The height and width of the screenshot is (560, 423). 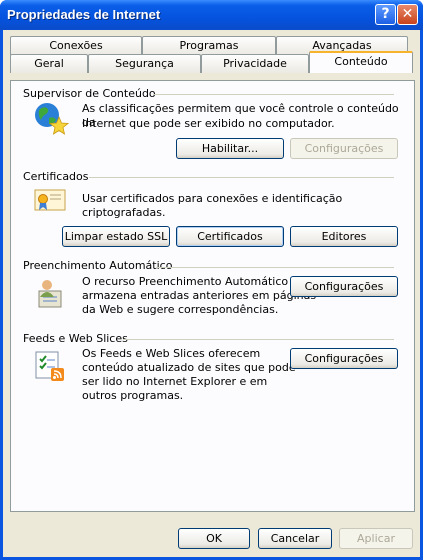 What do you see at coordinates (84, 14) in the screenshot?
I see `window-title: Propriedades de Internet` at bounding box center [84, 14].